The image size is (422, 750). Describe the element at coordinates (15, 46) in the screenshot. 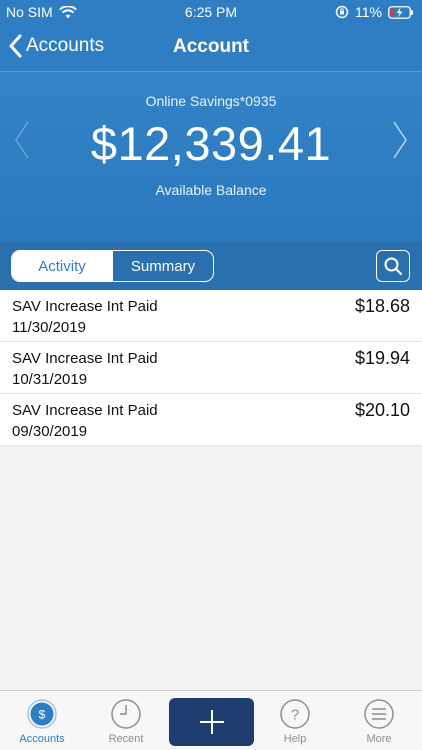

I see `chevron-left-icon` at that location.